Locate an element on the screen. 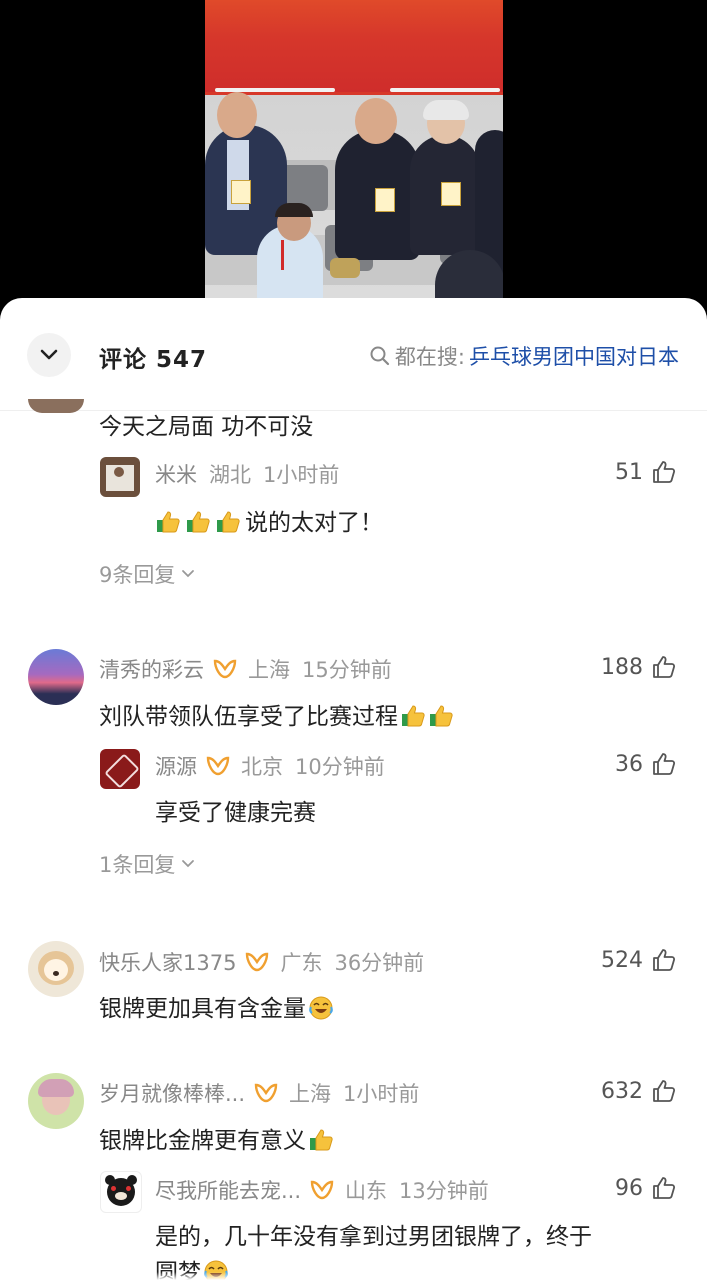 The width and height of the screenshot is (707, 1280). lanyard is located at coordinates (282, 255).